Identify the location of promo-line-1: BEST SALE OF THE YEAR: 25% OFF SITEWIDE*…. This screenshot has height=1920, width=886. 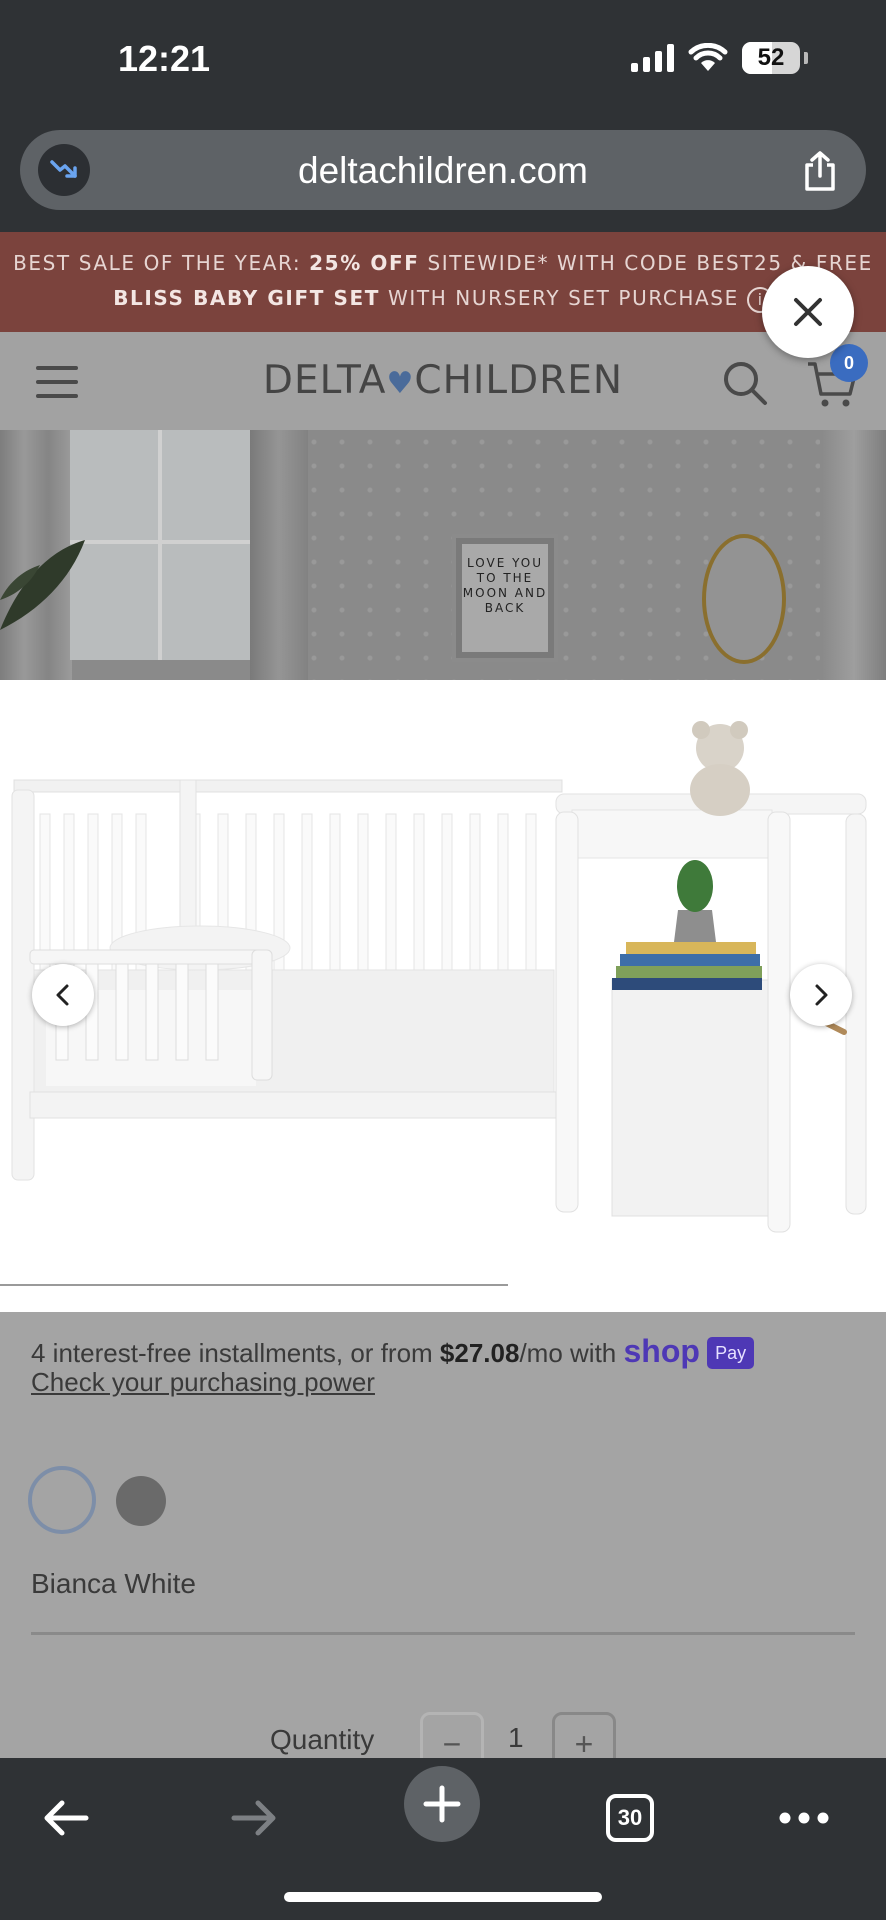
(443, 263).